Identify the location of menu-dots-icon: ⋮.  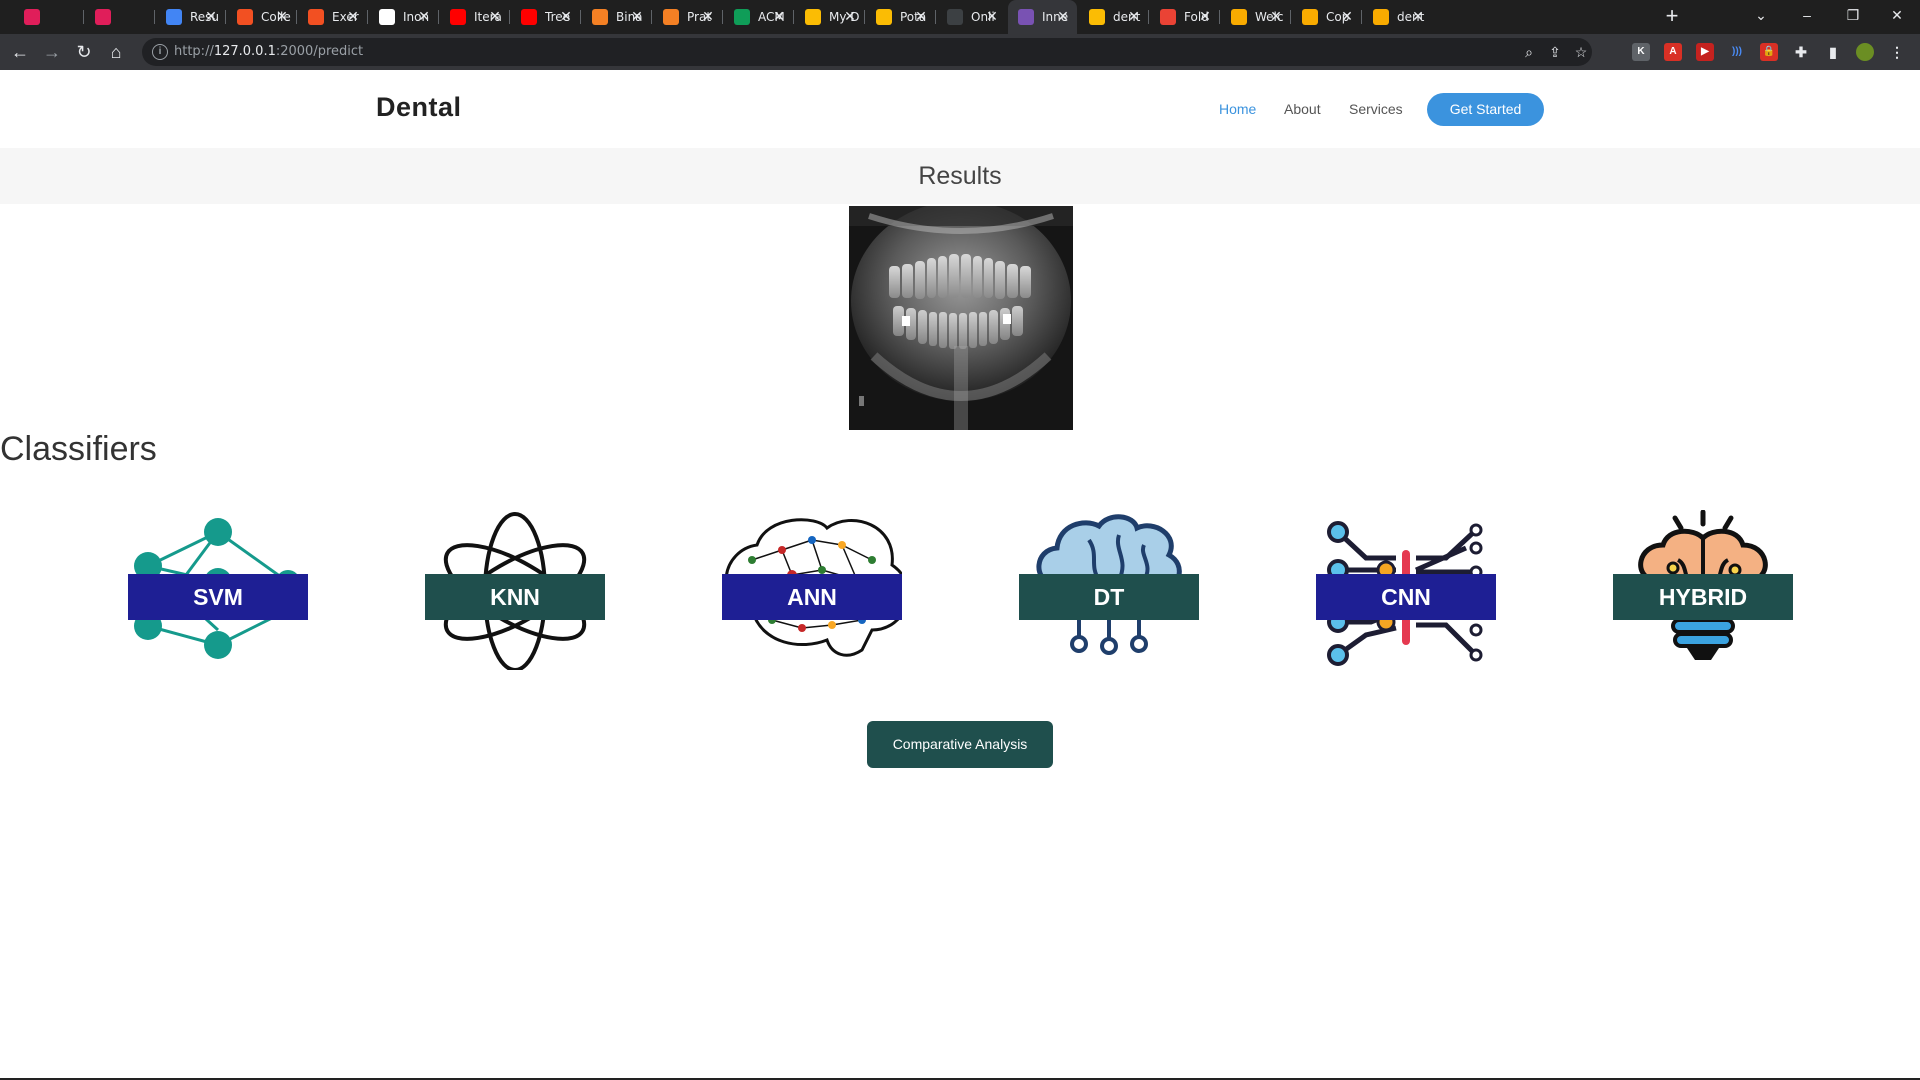
(1897, 52).